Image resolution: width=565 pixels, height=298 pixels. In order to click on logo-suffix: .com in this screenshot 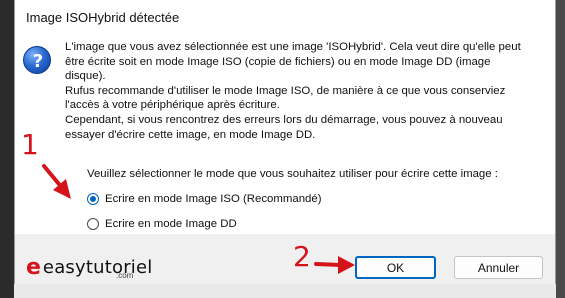, I will do `click(125, 275)`.